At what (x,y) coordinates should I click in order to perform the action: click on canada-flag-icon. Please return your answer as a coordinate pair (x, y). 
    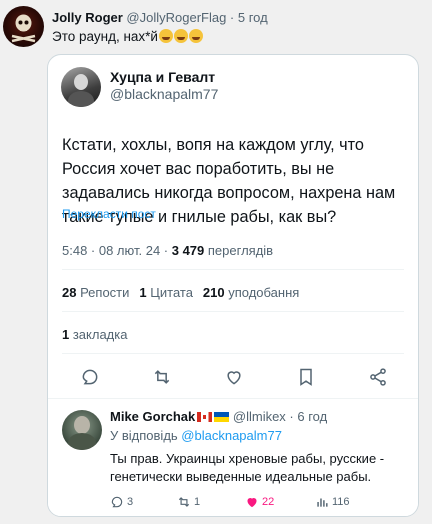
    Looking at the image, I should click on (205, 417).